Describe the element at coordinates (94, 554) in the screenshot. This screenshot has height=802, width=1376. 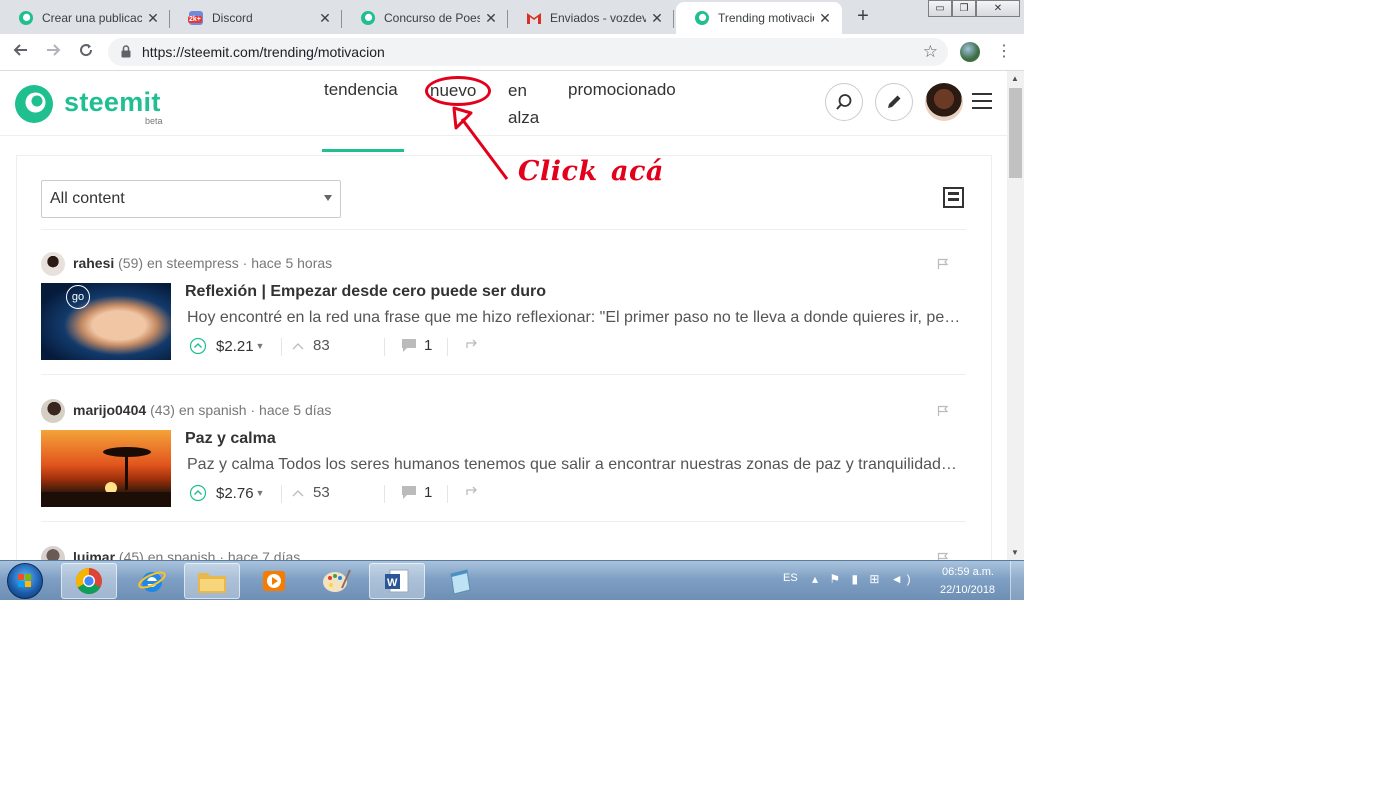
I see `author-name: luimar` at that location.